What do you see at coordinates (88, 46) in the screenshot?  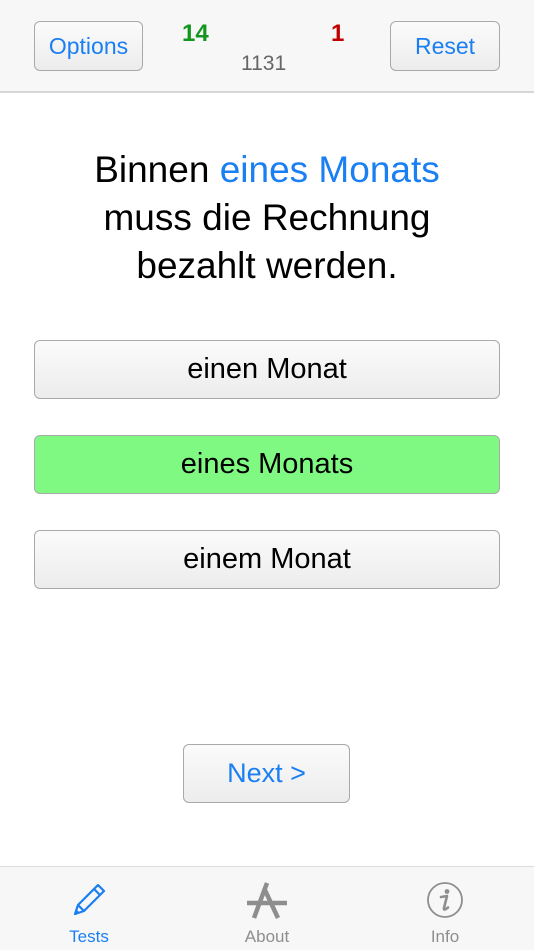 I see `options-button: Options` at bounding box center [88, 46].